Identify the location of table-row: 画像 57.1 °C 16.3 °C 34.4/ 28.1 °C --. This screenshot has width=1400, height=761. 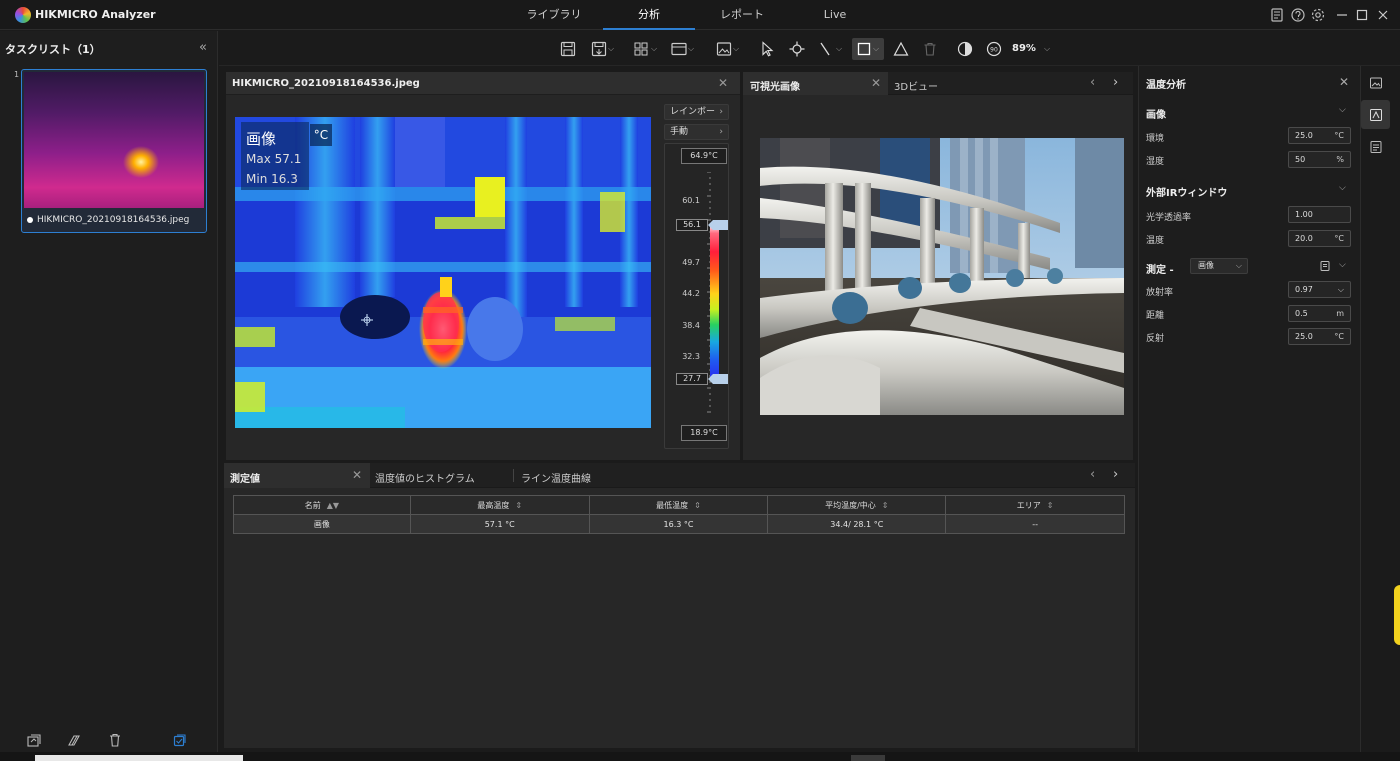
(679, 524).